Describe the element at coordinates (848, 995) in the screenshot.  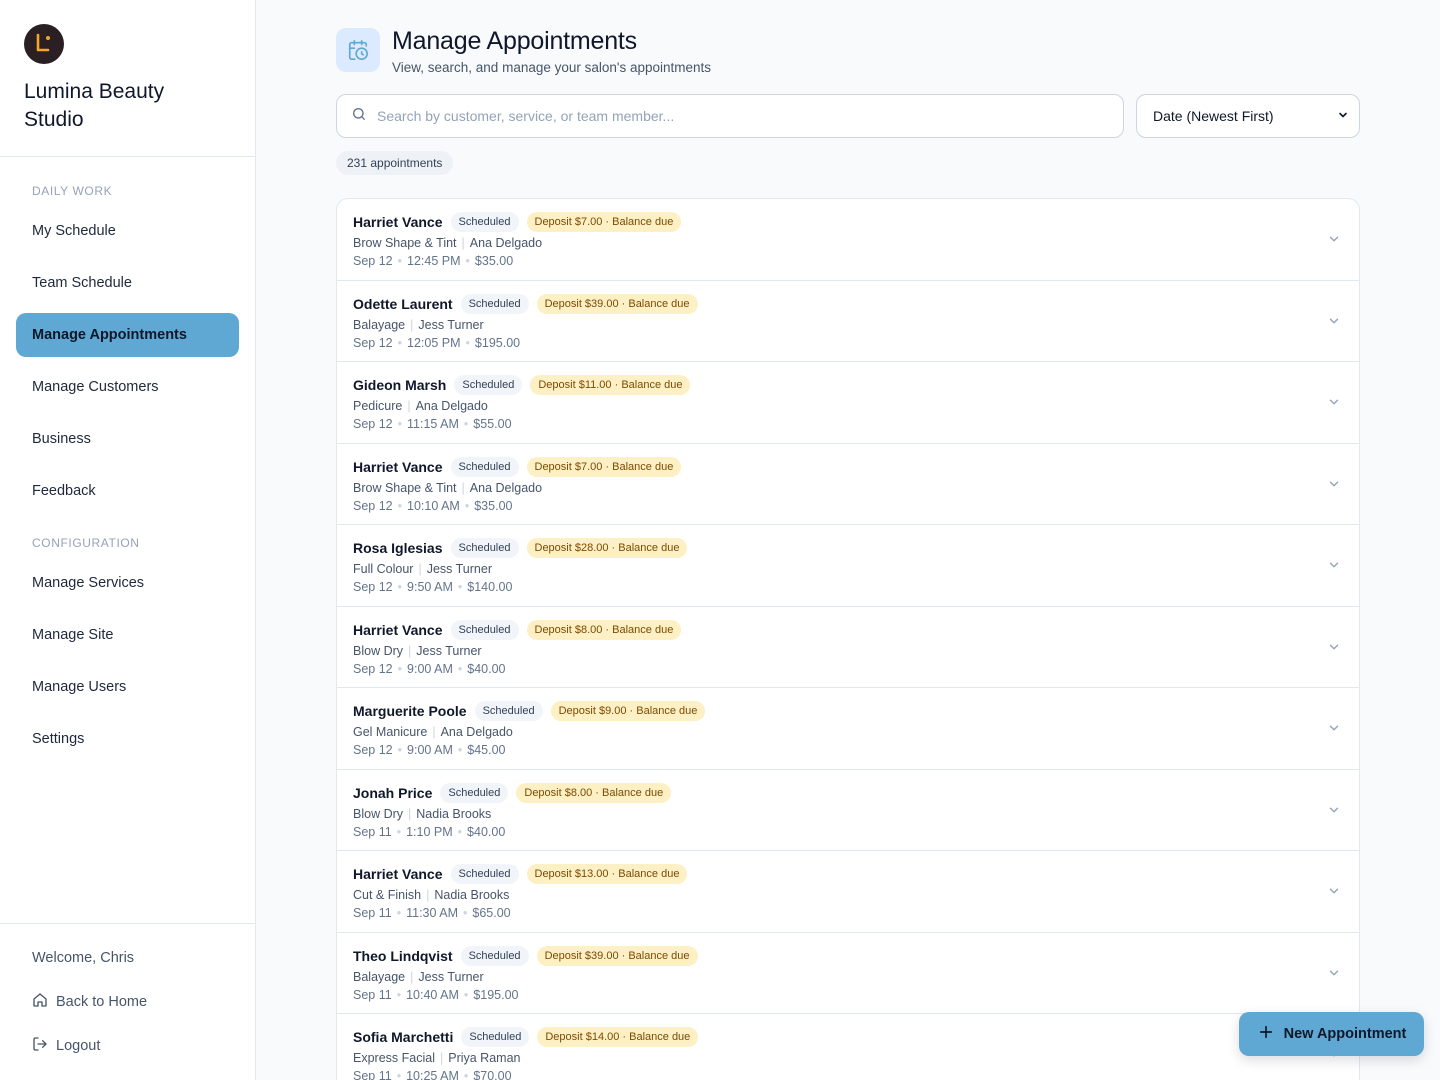
I see `datetime-line: Sep 11 • 10:40 AM • $195.00` at that location.